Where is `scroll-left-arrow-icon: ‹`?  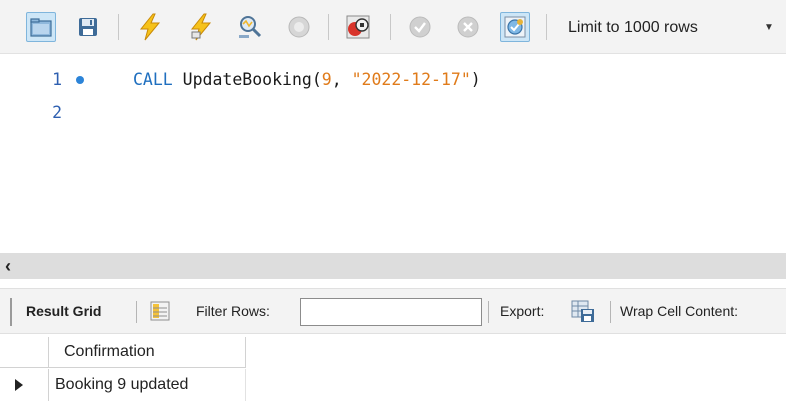 scroll-left-arrow-icon: ‹ is located at coordinates (8, 266).